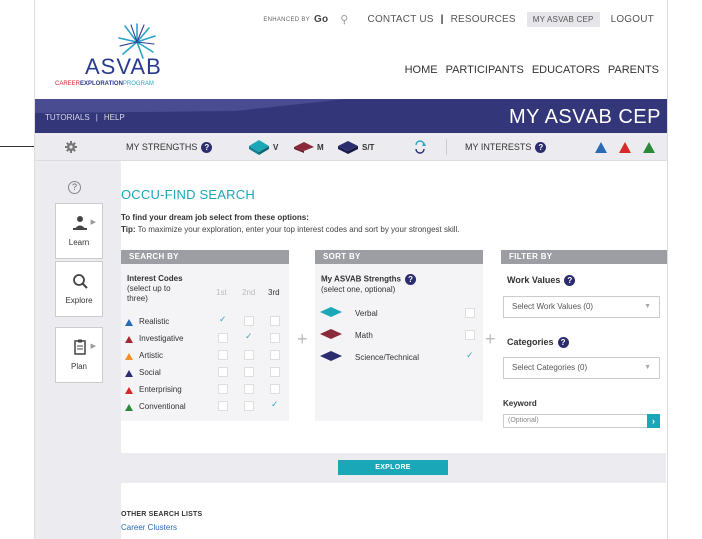 The height and width of the screenshot is (539, 702). Describe the element at coordinates (581, 307) in the screenshot. I see `work-values-select: Select Work Values (0) ▼` at that location.